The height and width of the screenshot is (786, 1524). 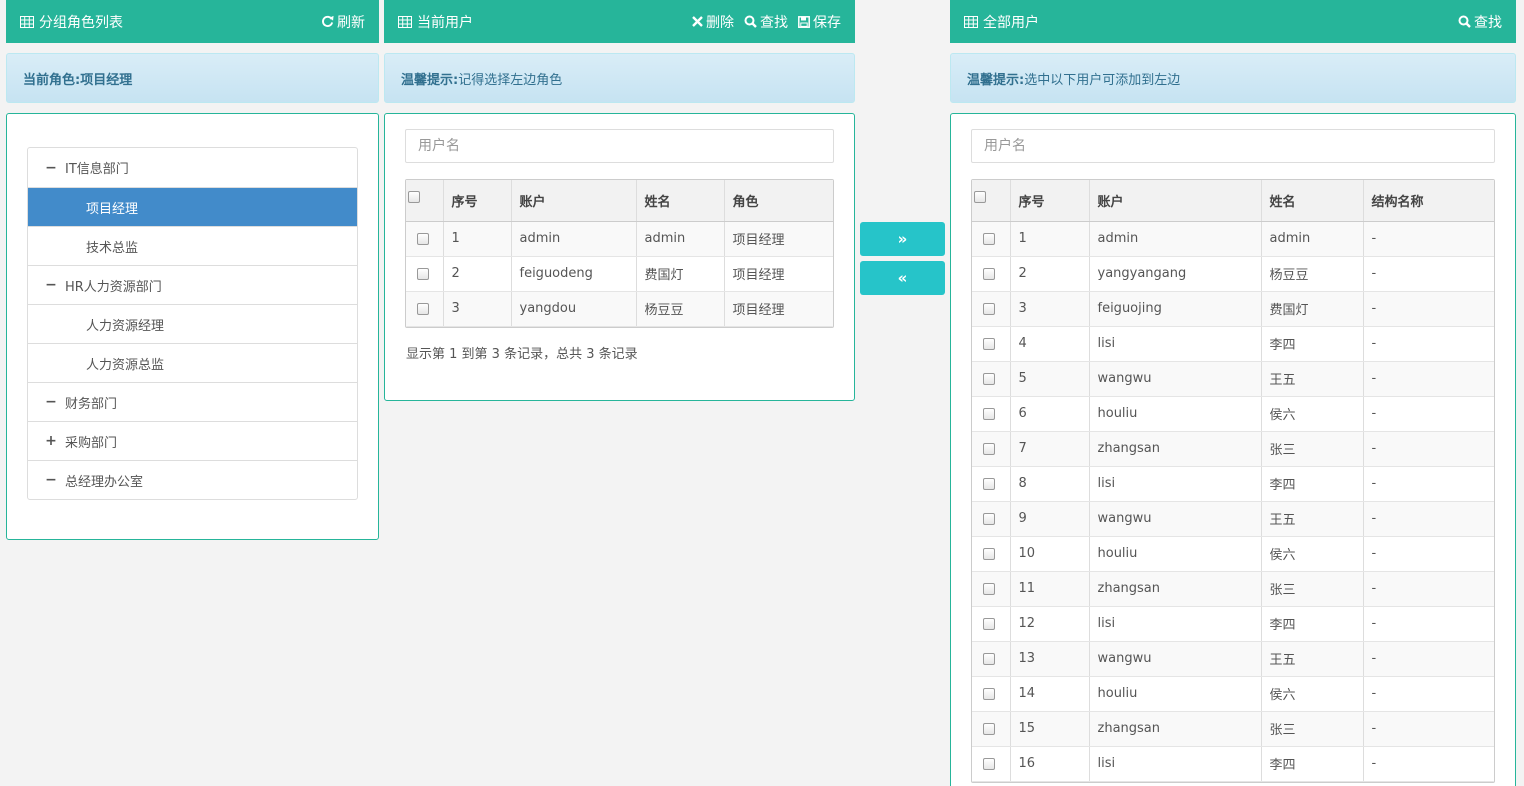 I want to click on table-row: 13 wangwu 王五 -, so click(x=1233, y=659).